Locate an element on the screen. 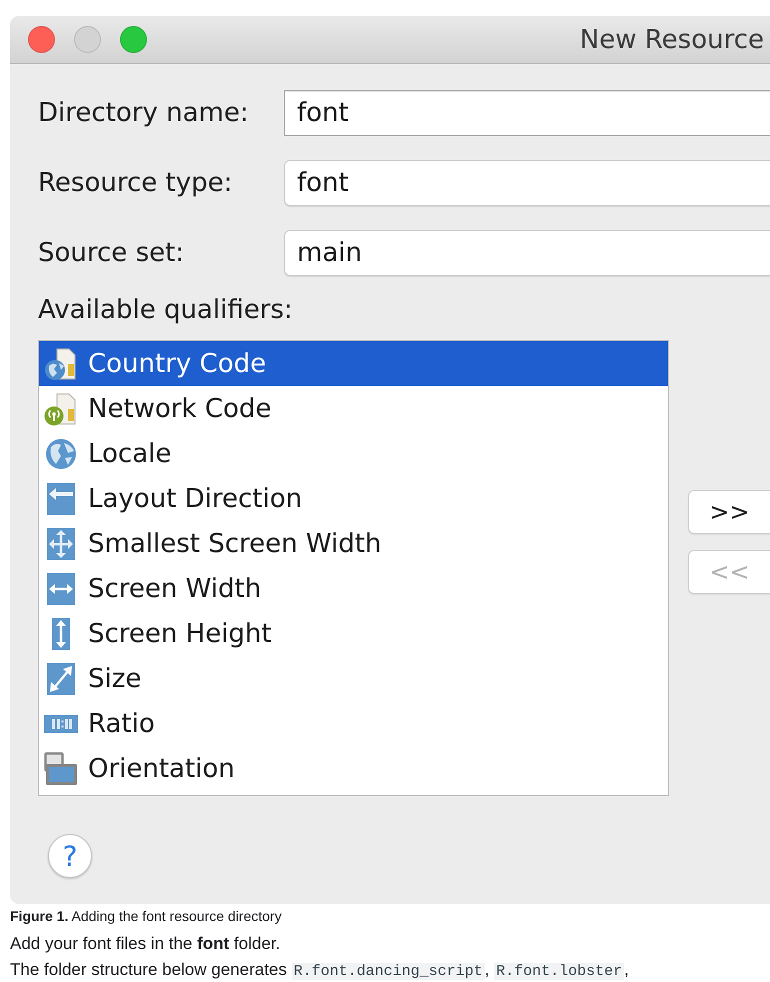  list-item: Size is located at coordinates (353, 678).